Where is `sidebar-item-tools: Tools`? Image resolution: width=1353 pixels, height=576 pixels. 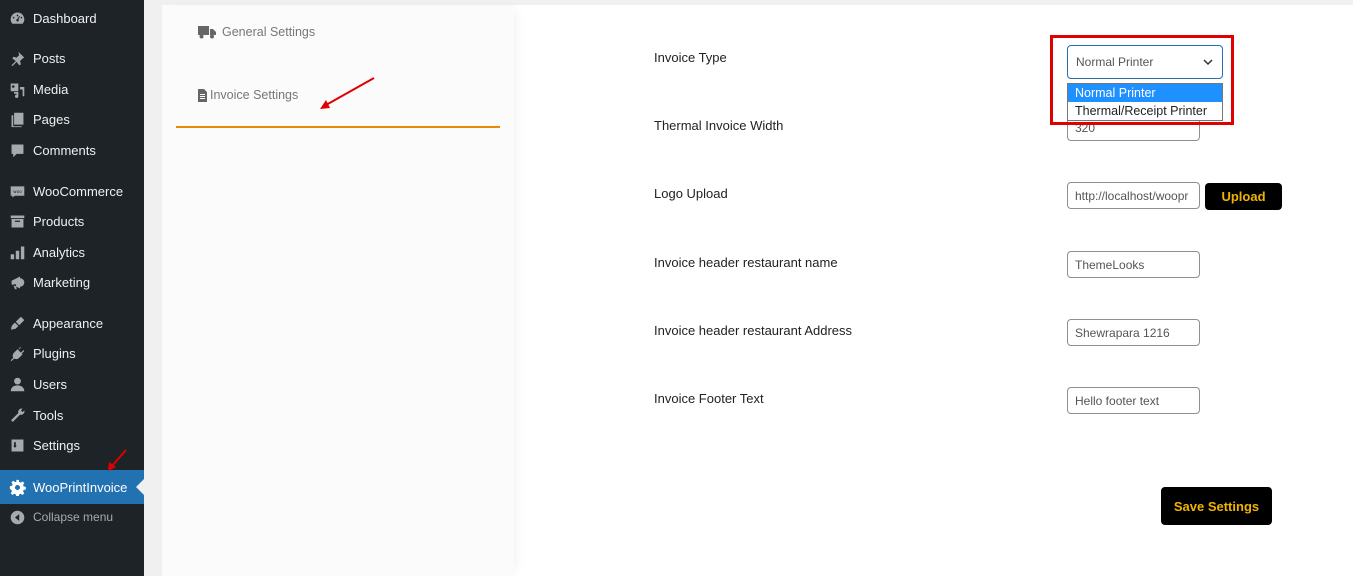 sidebar-item-tools: Tools is located at coordinates (72, 415).